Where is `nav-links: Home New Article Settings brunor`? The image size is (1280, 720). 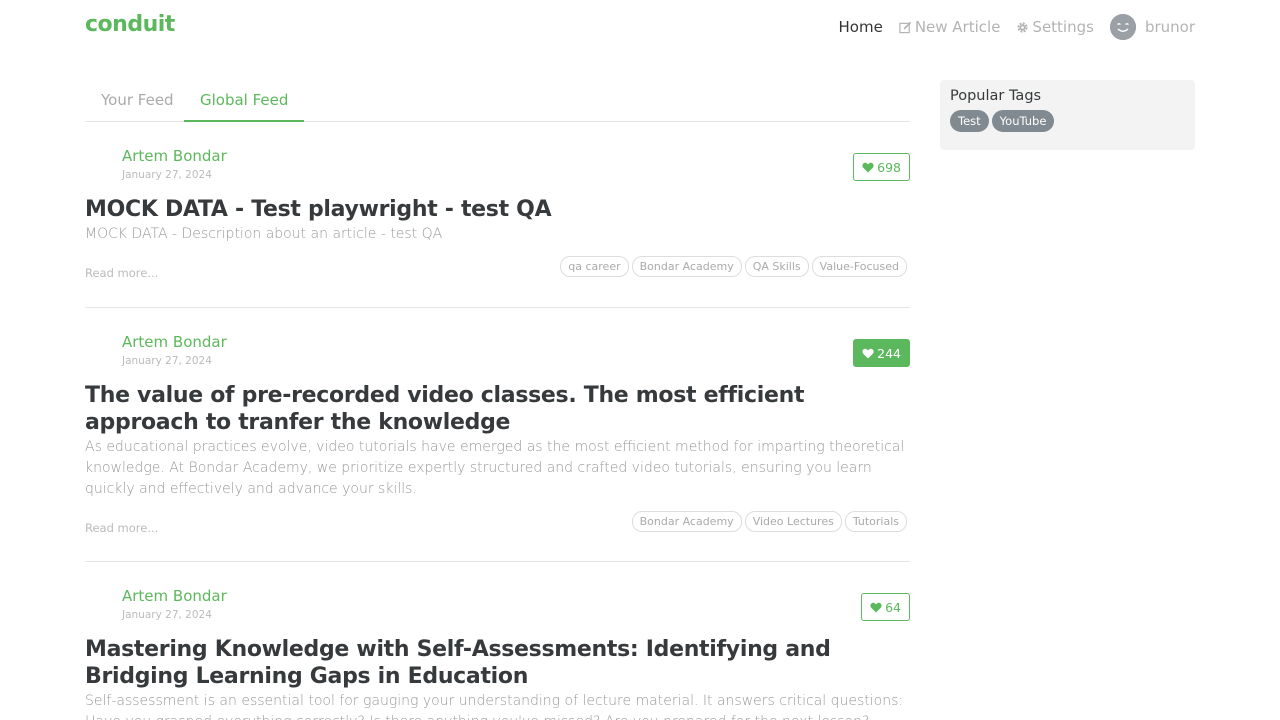 nav-links: Home New Article Settings brunor is located at coordinates (1017, 27).